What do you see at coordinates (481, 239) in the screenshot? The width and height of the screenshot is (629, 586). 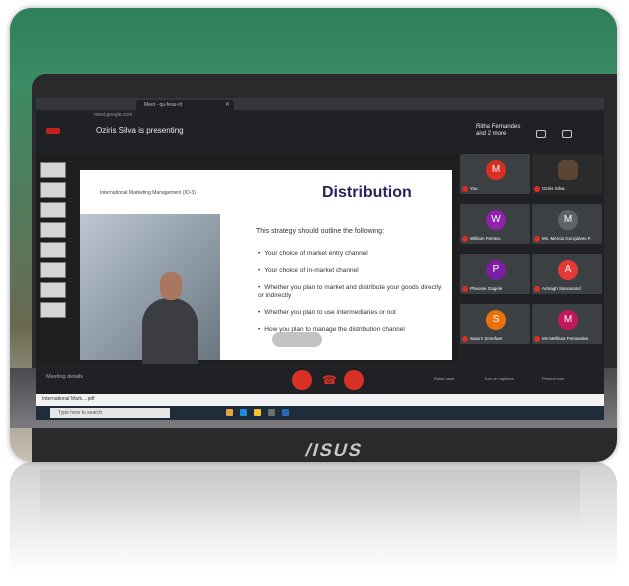 I see `participant-name: William Ferraro` at bounding box center [481, 239].